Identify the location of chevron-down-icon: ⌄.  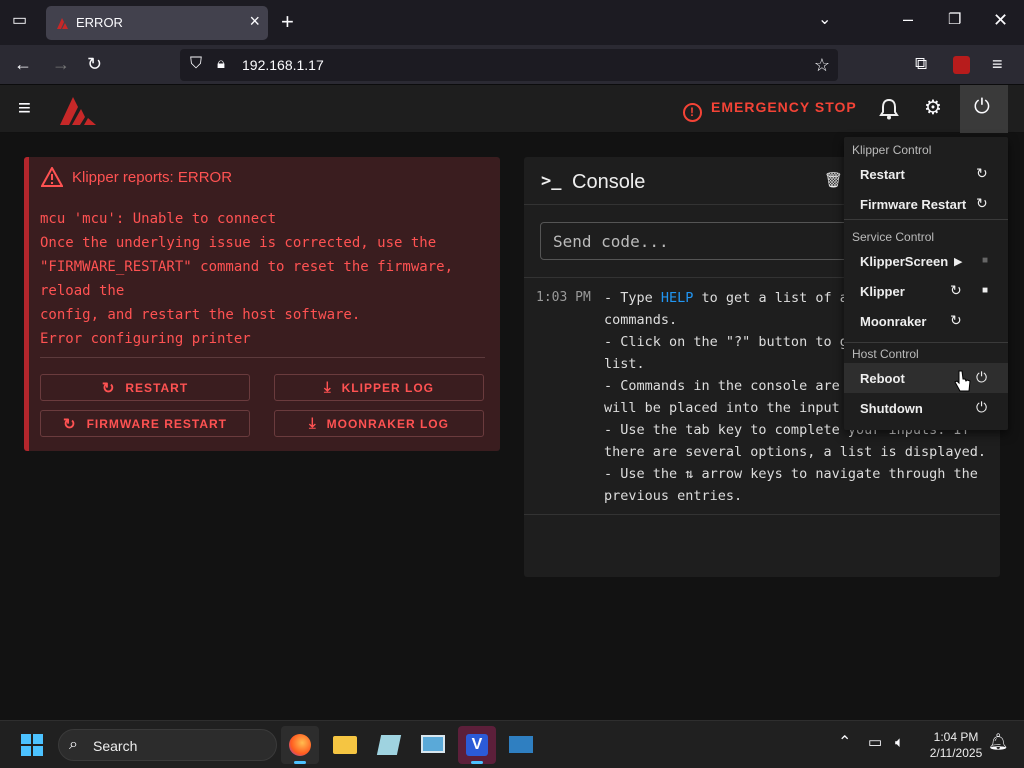
(824, 20).